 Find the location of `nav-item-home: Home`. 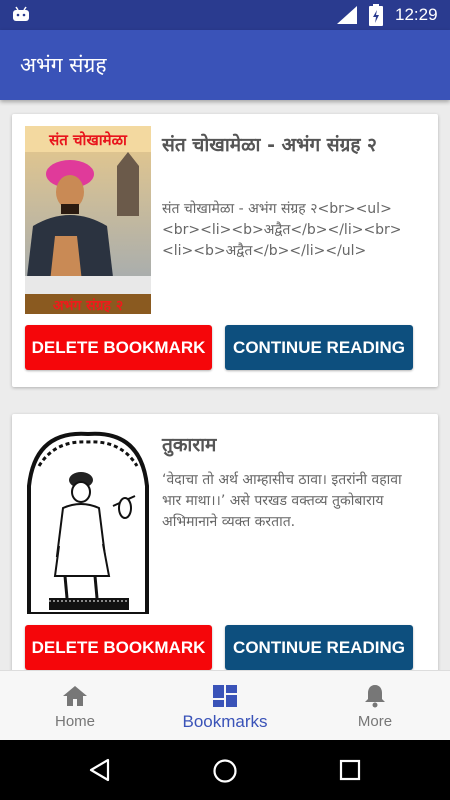

nav-item-home: Home is located at coordinates (75, 706).